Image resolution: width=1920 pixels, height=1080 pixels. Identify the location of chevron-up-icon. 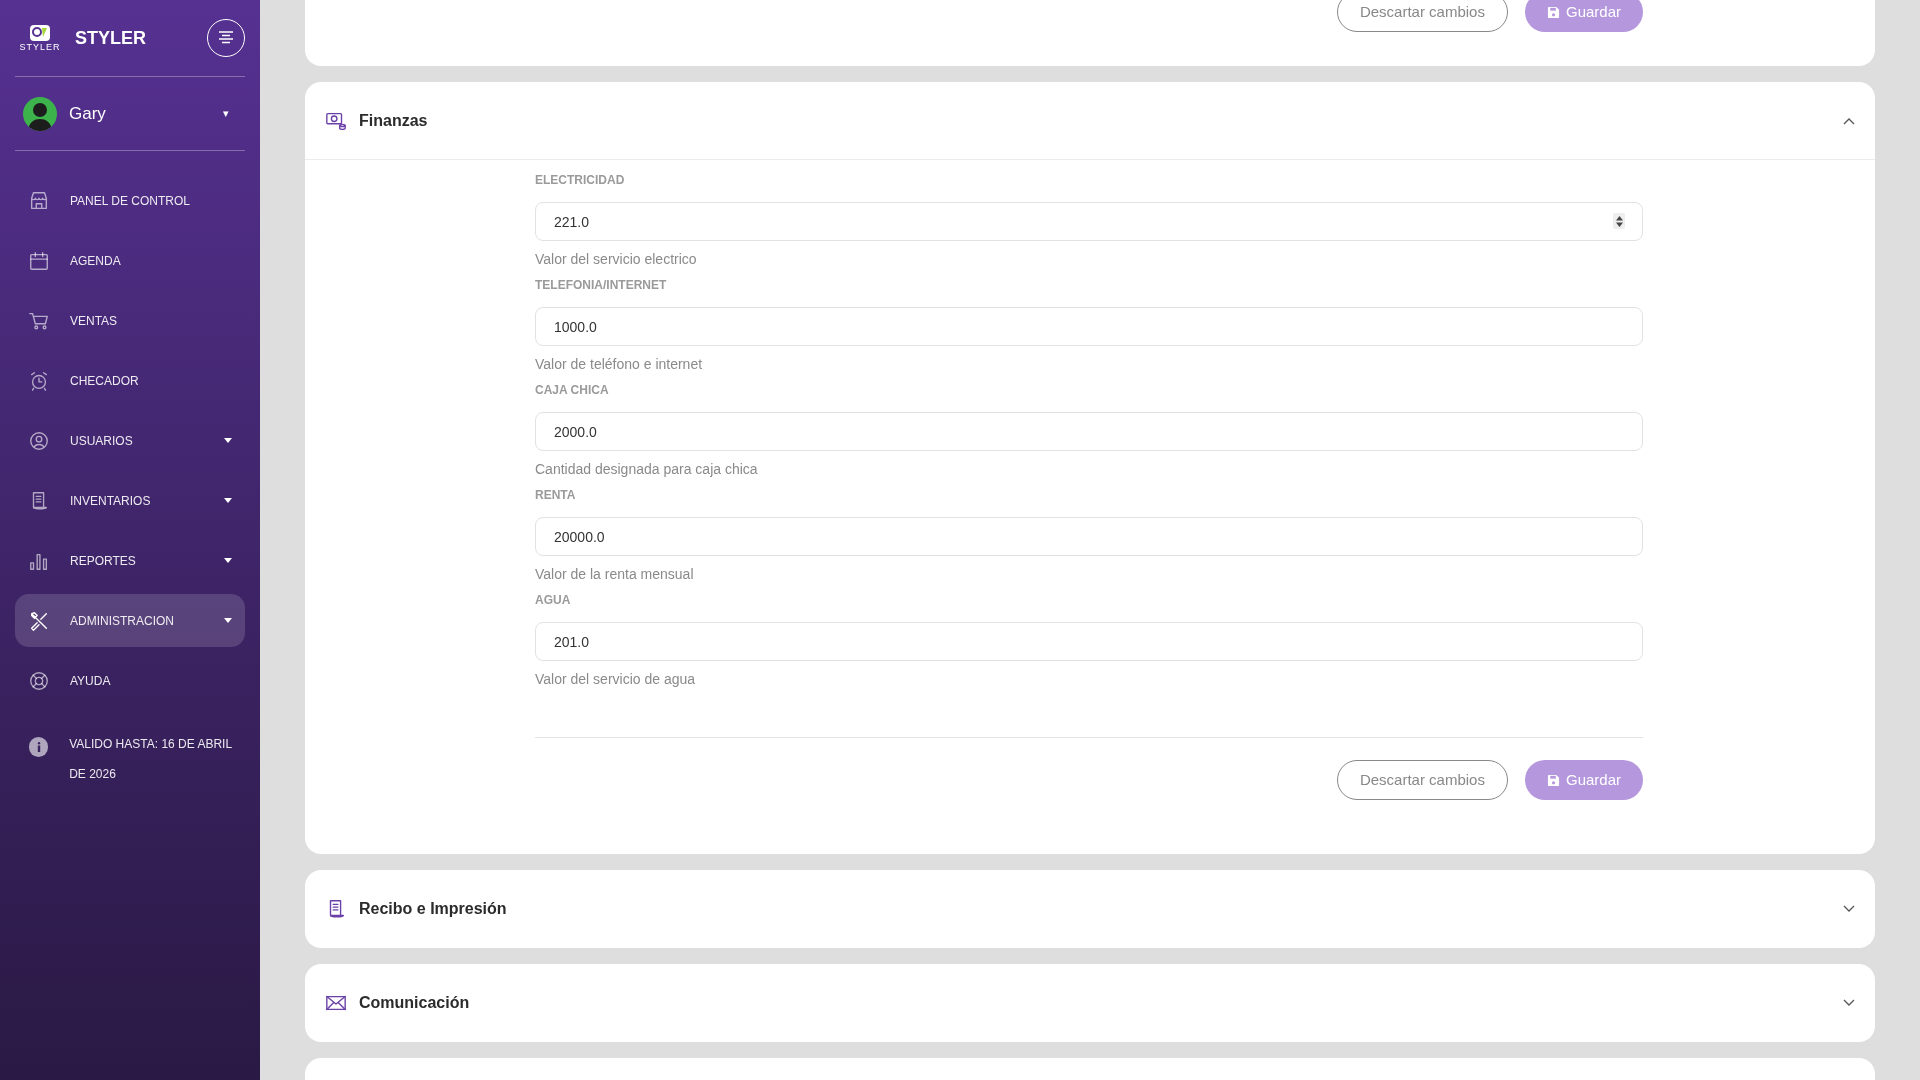
(1849, 120).